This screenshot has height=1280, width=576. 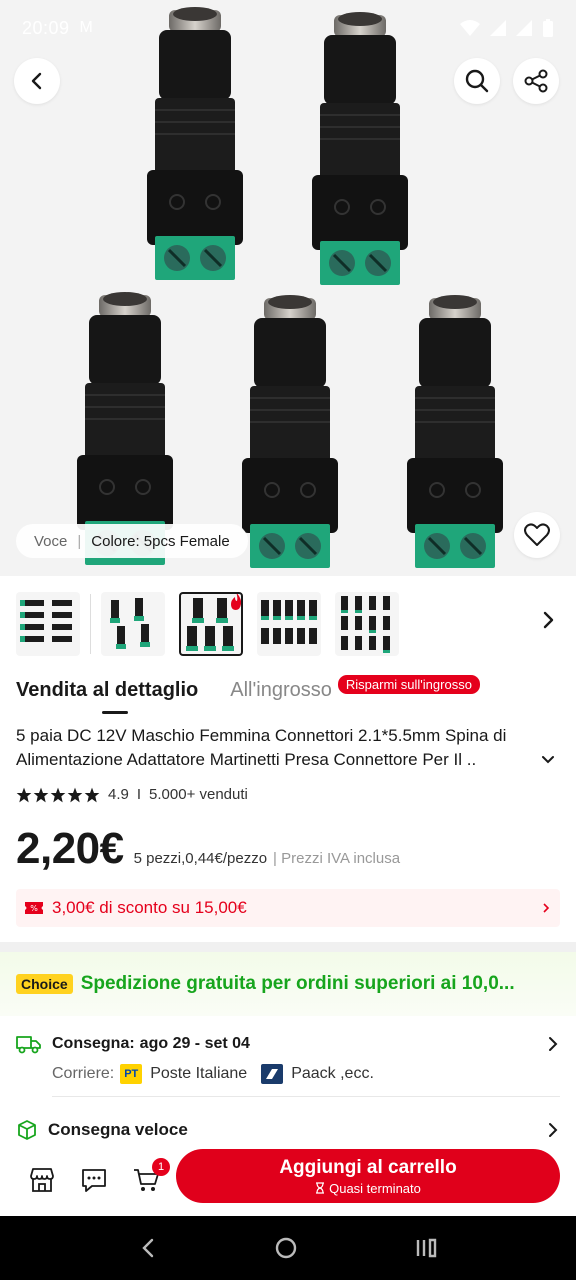 I want to click on delivery-label: Consegna:, so click(x=93, y=1043).